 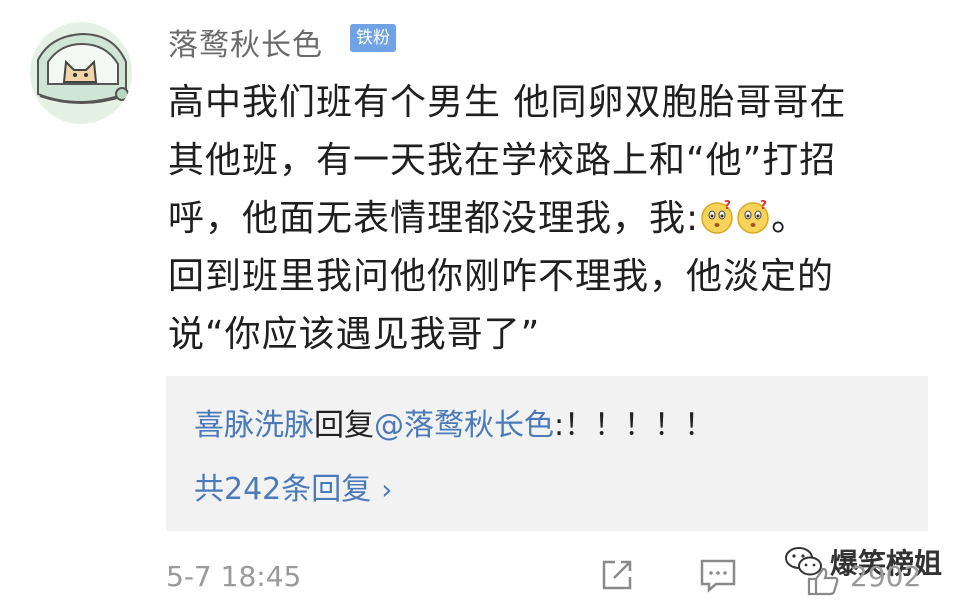 I want to click on reply-count-label: 共242条回复, so click(x=283, y=489).